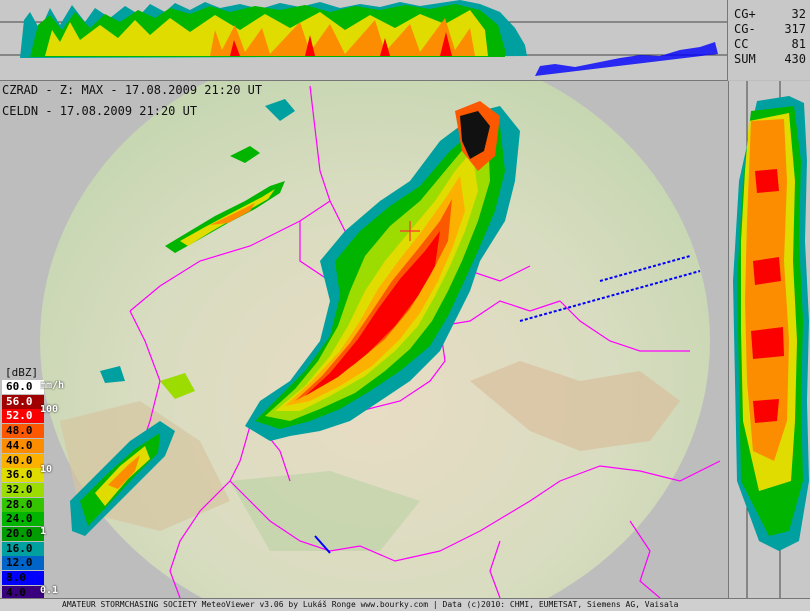  I want to click on lightning-stats-panel: CG+ 32 CG- 317 CC 81 SUM 430, so click(769, 40).